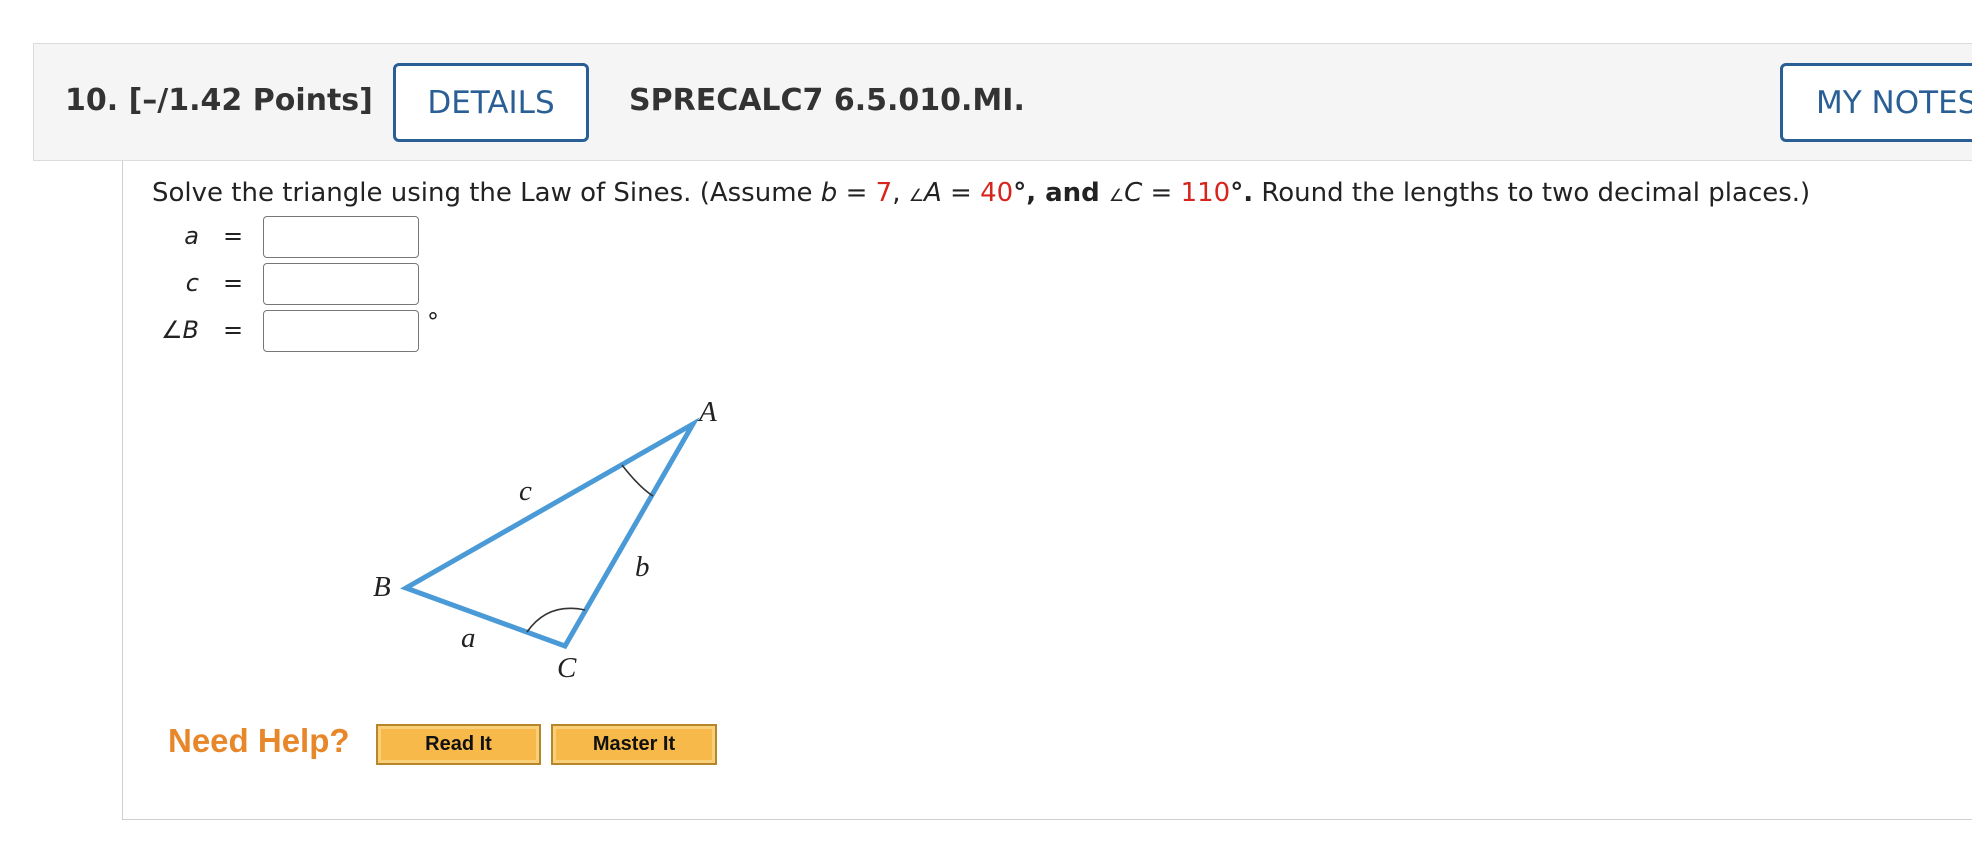  What do you see at coordinates (382, 587) in the screenshot?
I see `vertex-label-b: B` at bounding box center [382, 587].